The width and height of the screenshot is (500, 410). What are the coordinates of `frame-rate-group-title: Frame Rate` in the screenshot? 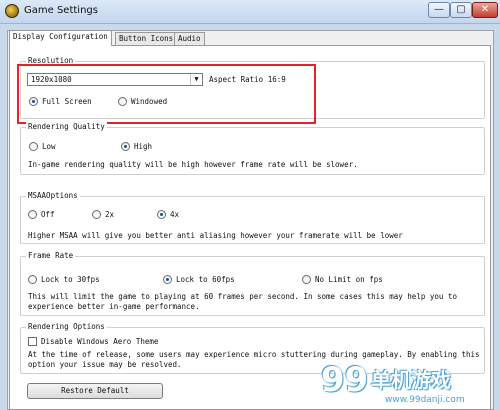 It's located at (51, 256).